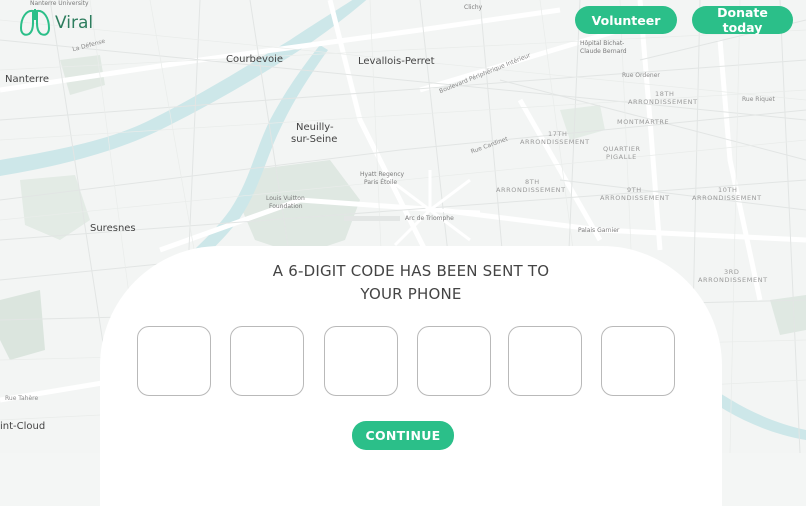  Describe the element at coordinates (27, 79) in the screenshot. I see `map-label-nanterre: Nanterre` at that location.